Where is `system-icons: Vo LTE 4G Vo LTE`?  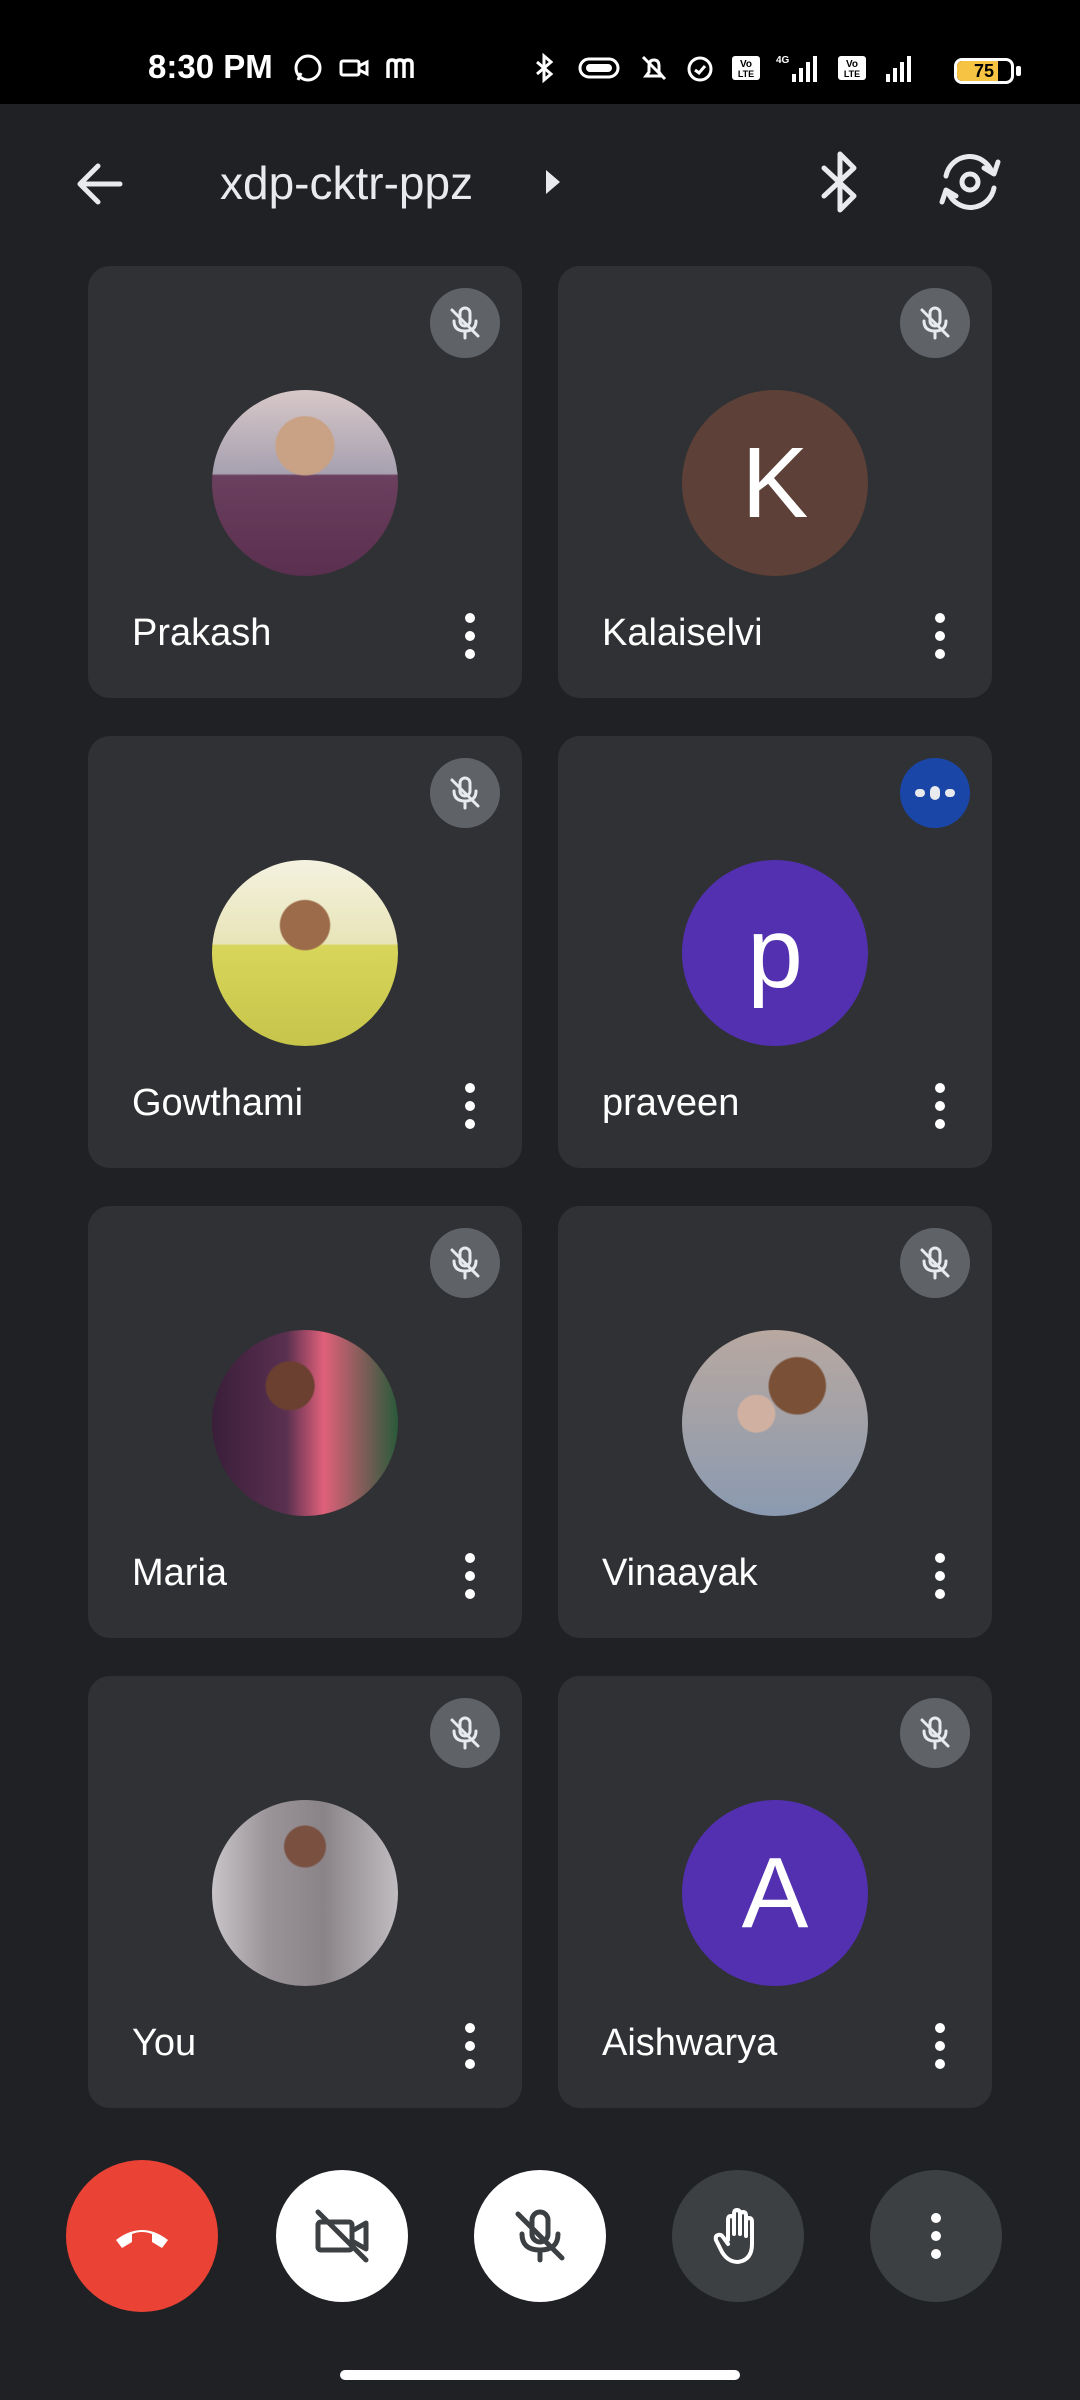 system-icons: Vo LTE 4G Vo LTE is located at coordinates (726, 68).